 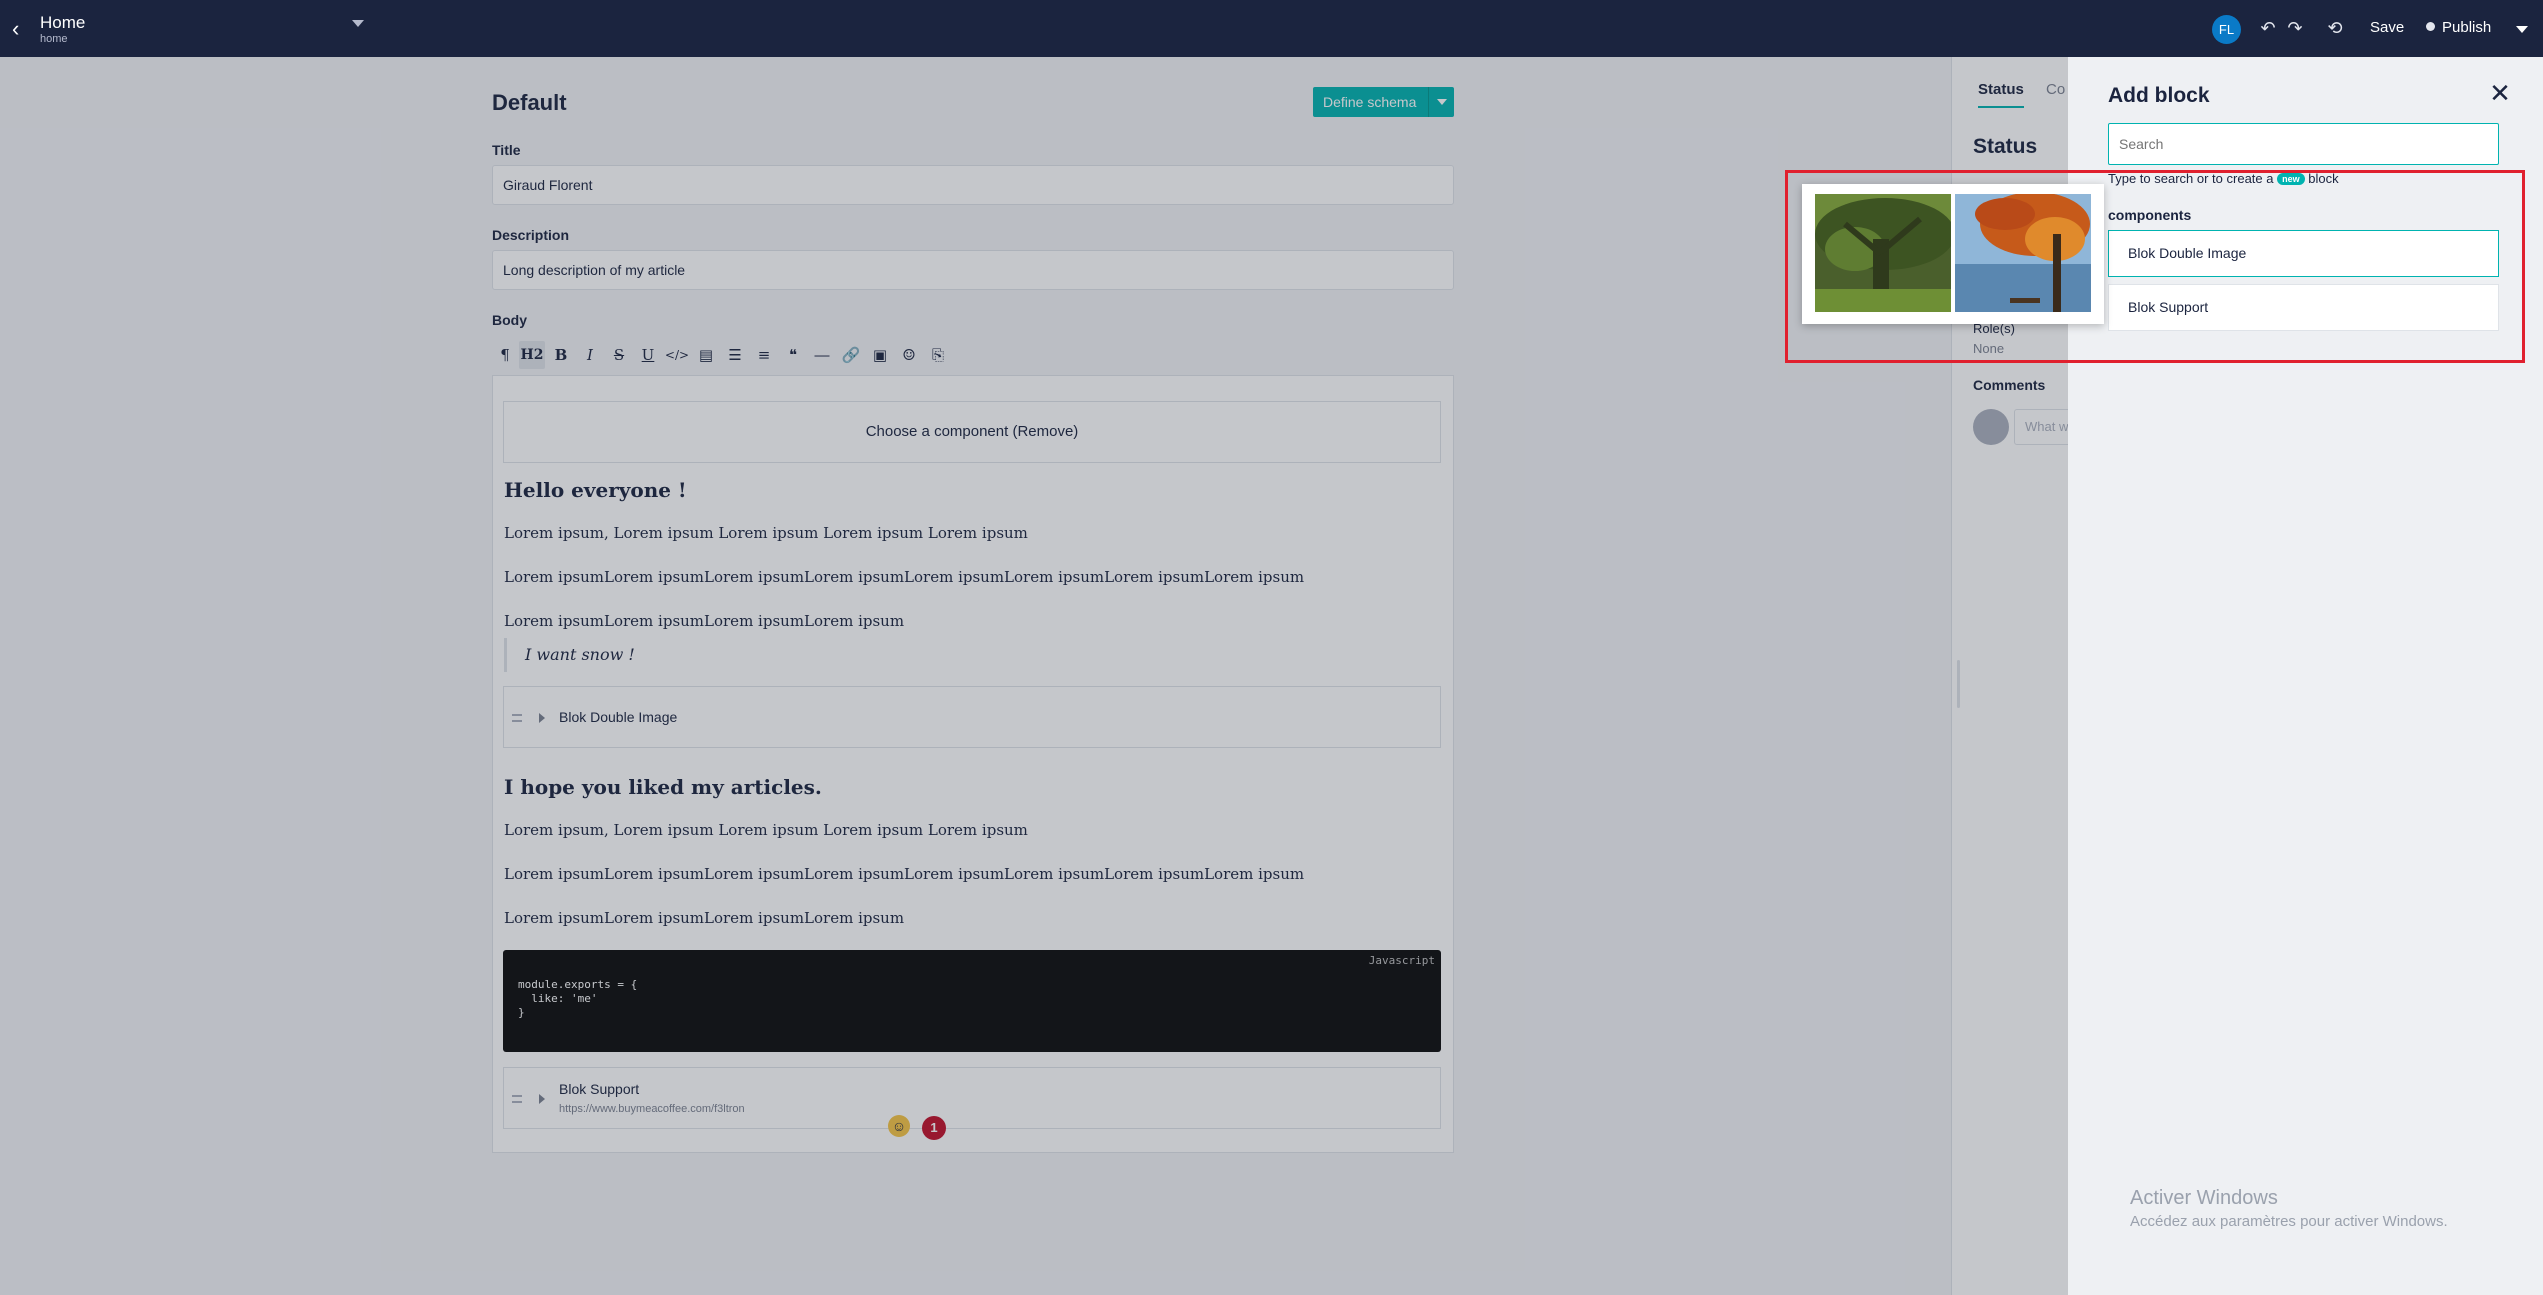 What do you see at coordinates (2430, 26) in the screenshot?
I see `status-dot-icon` at bounding box center [2430, 26].